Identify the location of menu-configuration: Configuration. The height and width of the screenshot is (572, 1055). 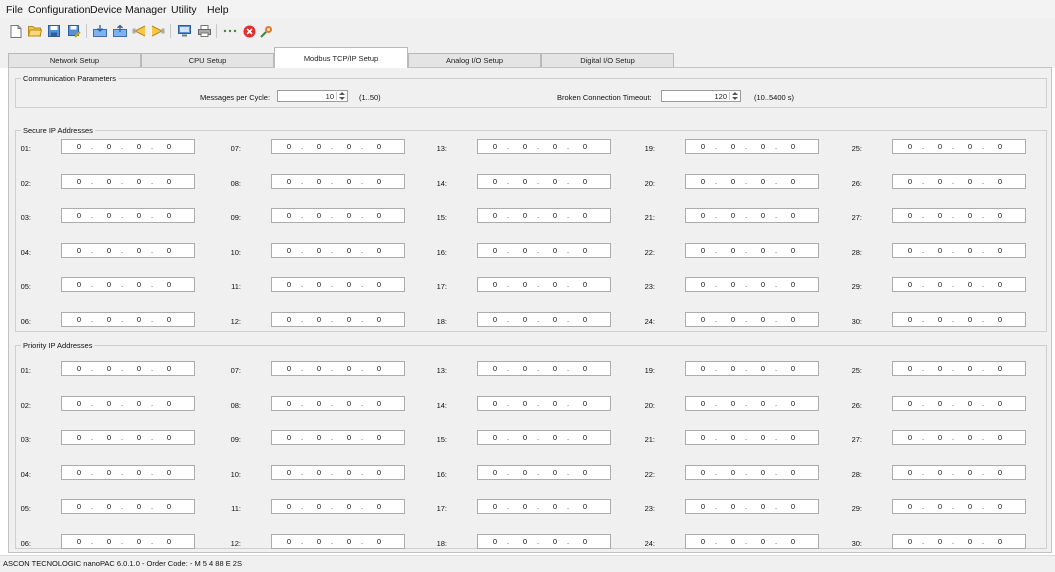
(59, 10).